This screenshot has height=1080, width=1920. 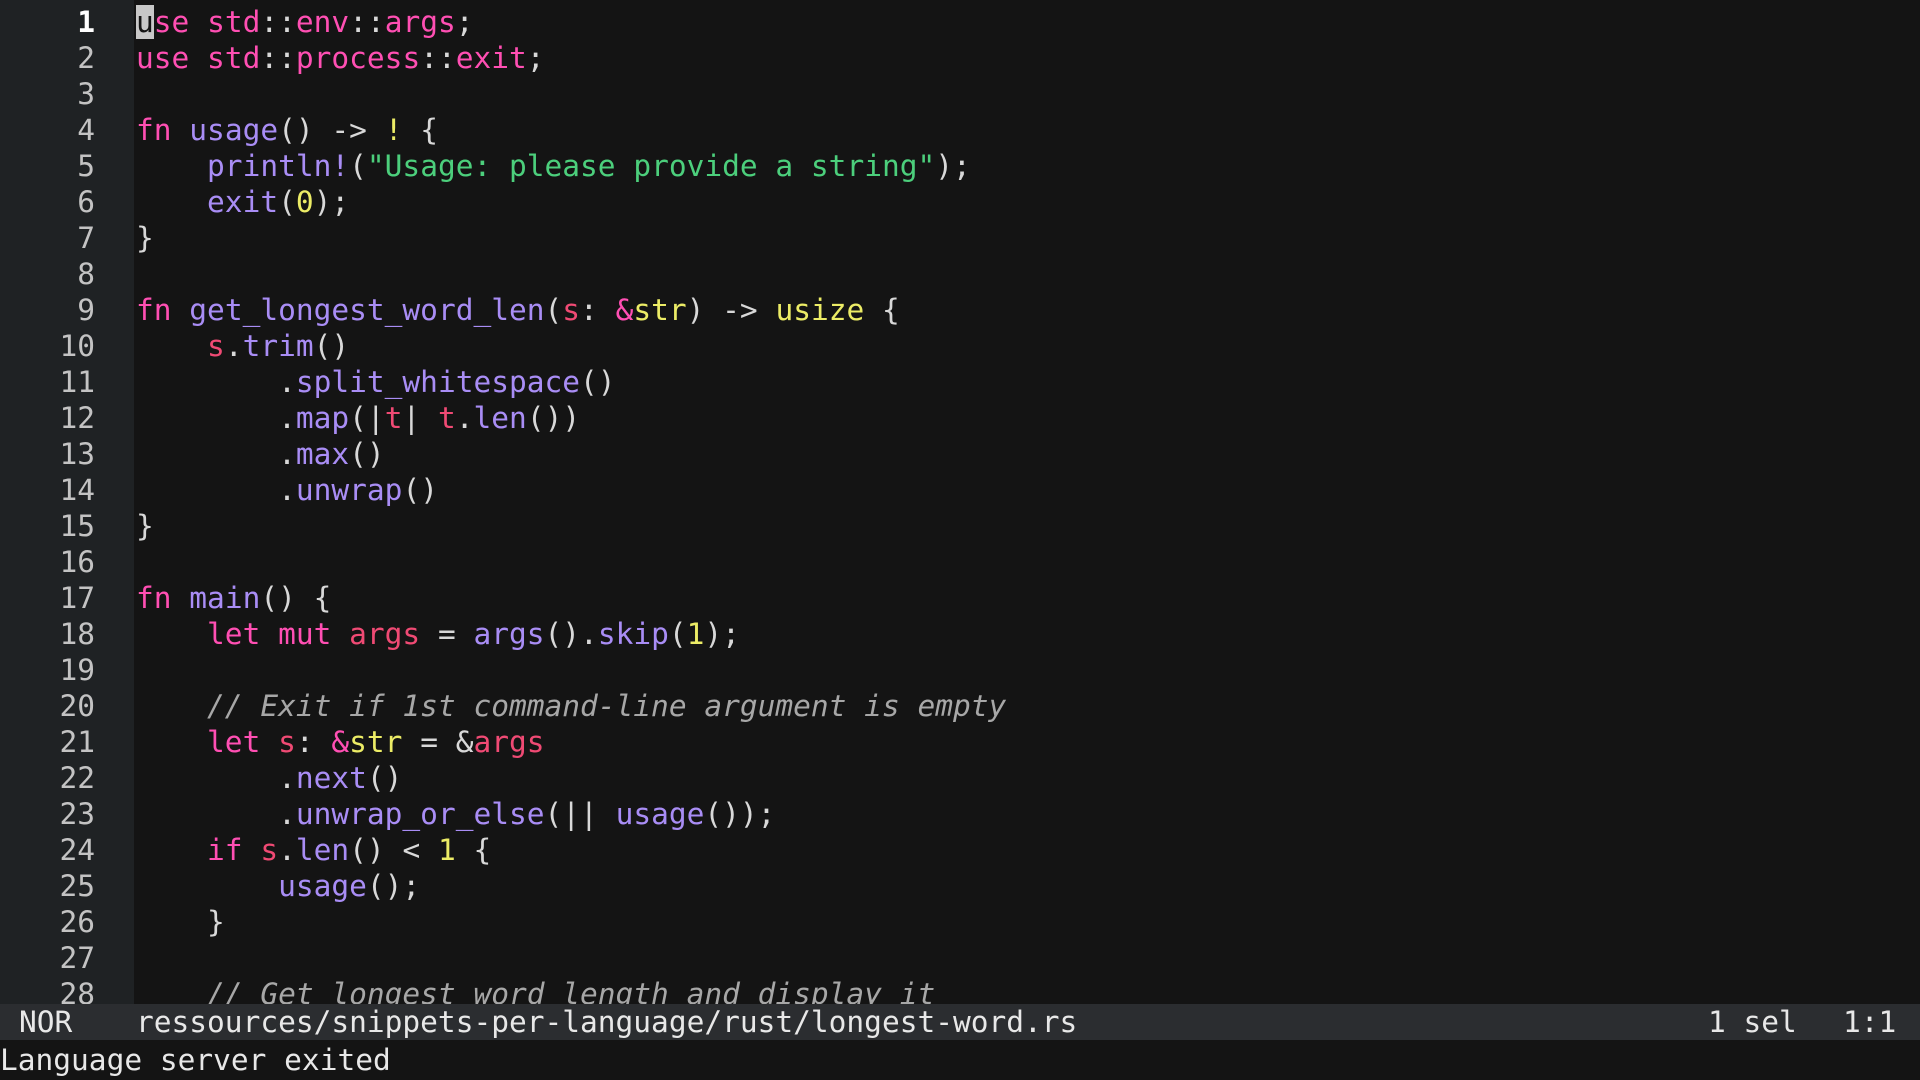 I want to click on line-number: 26, so click(x=77, y=922).